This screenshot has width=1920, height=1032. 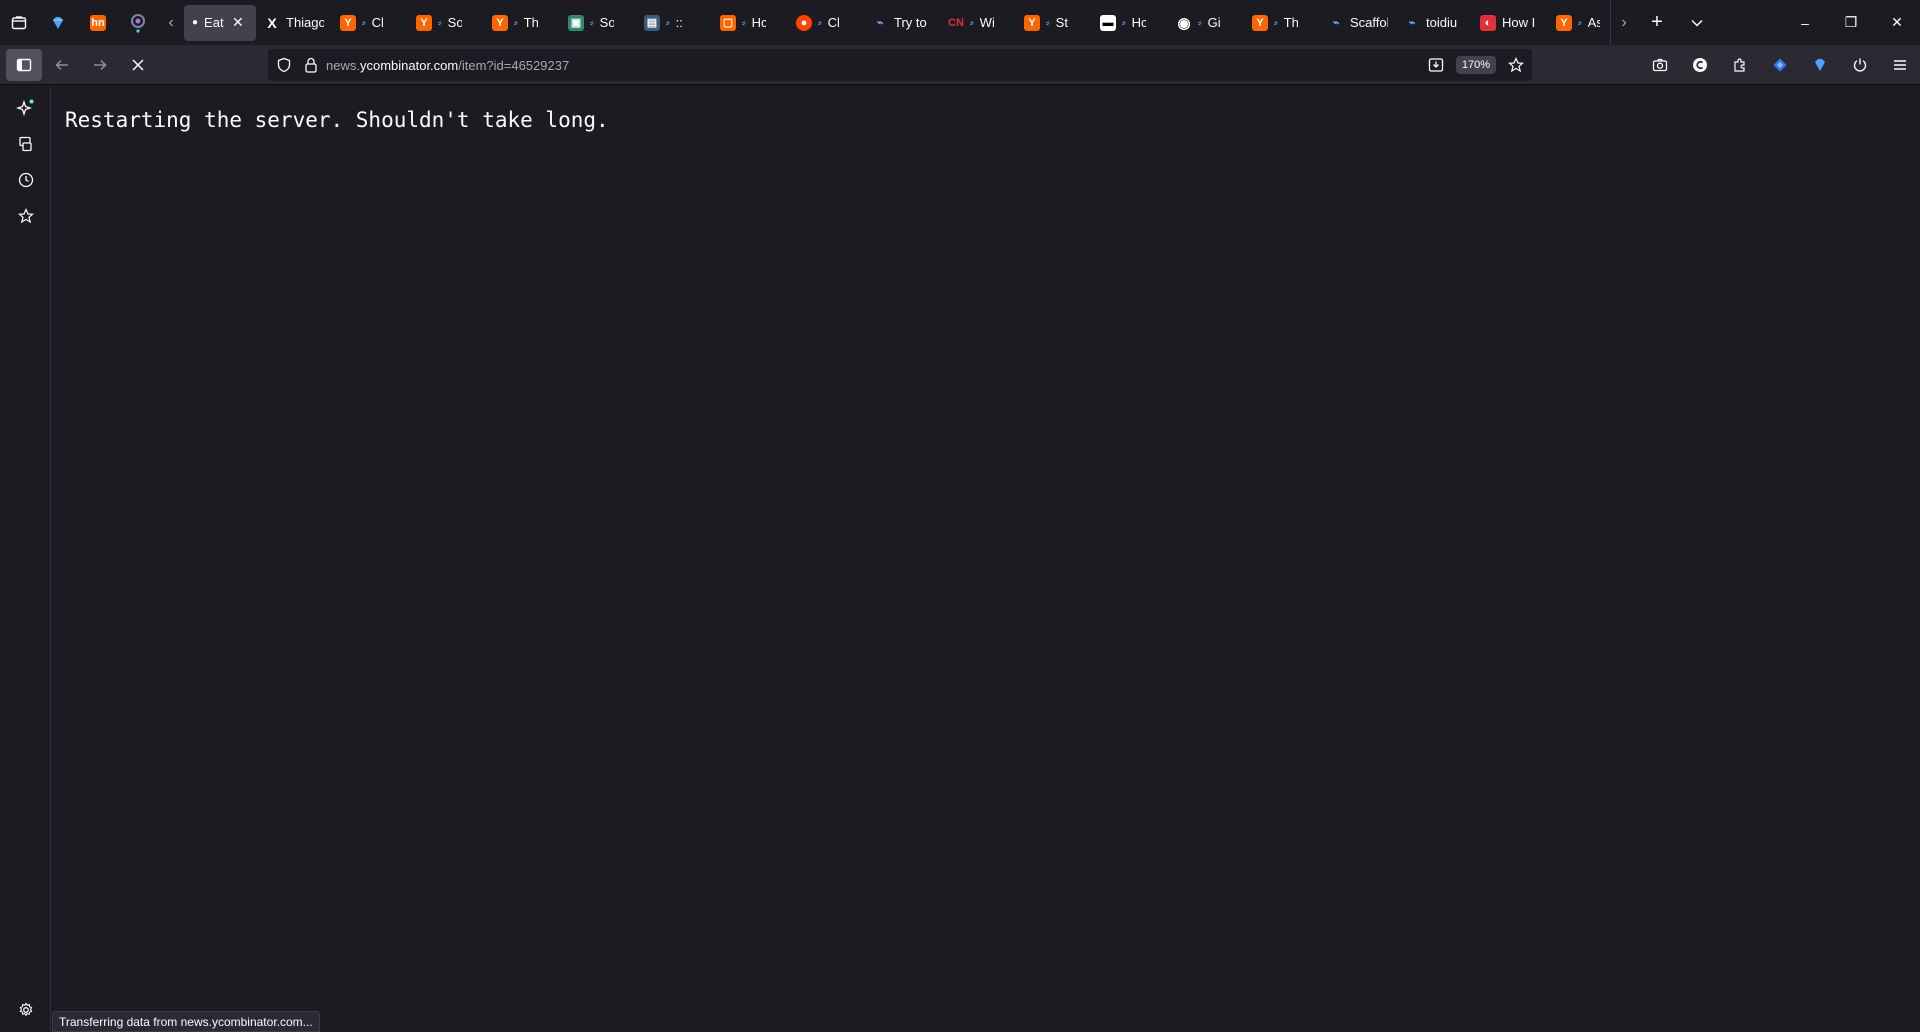 I want to click on sidebar-ai-chatbot, so click(x=25, y=108).